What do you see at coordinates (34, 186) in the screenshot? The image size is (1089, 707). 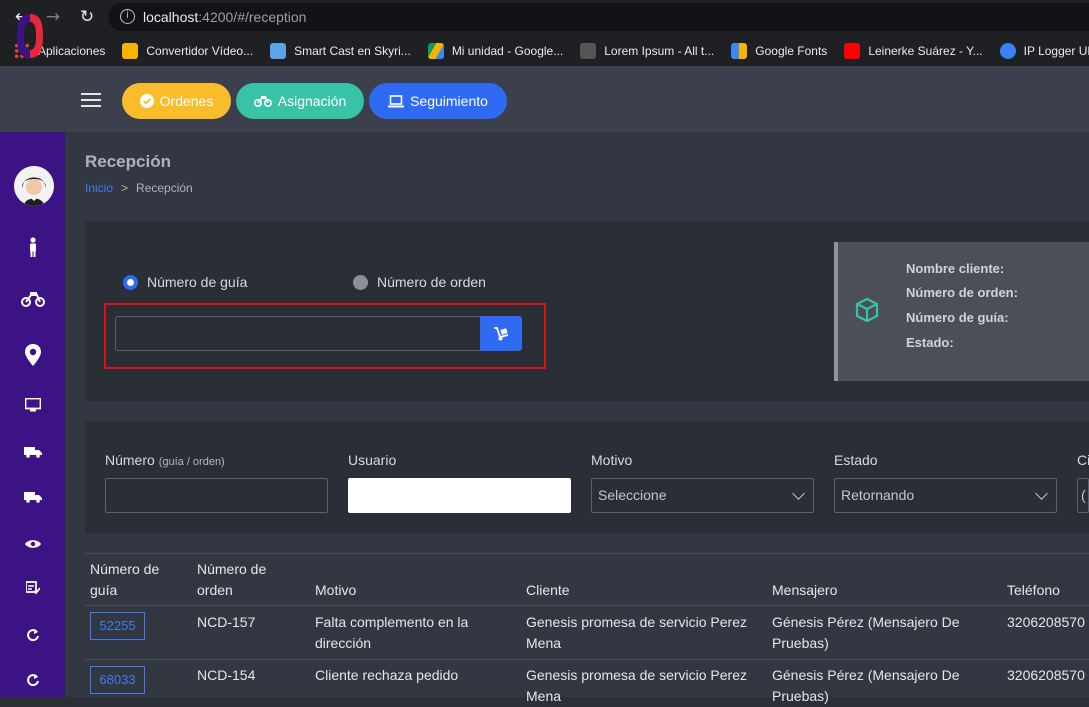 I see `avatar` at bounding box center [34, 186].